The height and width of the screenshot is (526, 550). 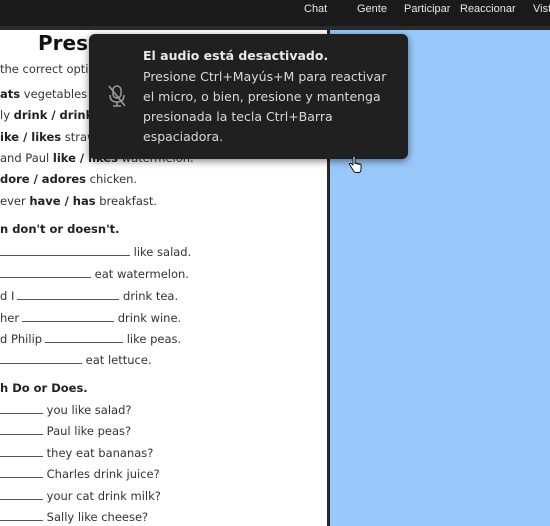 What do you see at coordinates (427, 9) in the screenshot?
I see `join-button: Participar` at bounding box center [427, 9].